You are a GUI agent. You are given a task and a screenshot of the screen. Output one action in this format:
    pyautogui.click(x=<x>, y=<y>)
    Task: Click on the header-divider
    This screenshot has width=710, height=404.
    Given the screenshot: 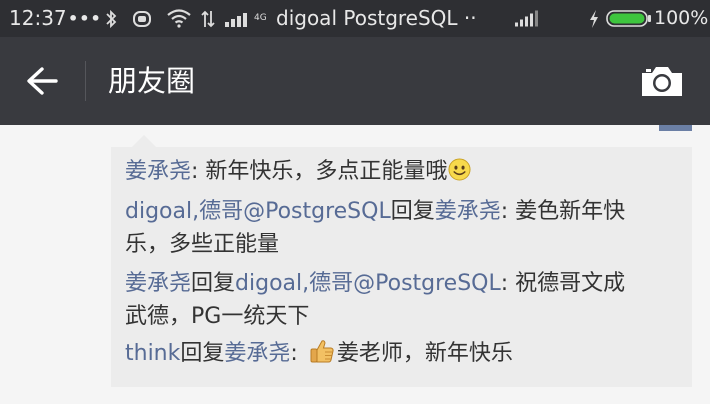 What is the action you would take?
    pyautogui.click(x=85, y=81)
    